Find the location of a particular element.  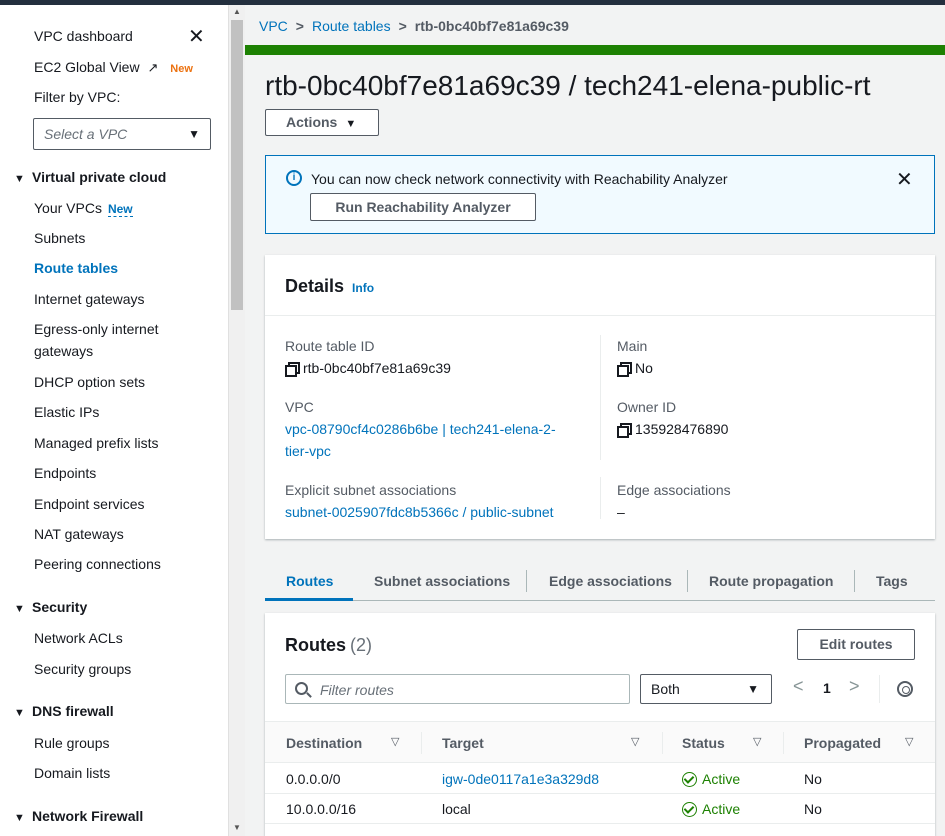

route-type-select: Both ▼ is located at coordinates (706, 689).